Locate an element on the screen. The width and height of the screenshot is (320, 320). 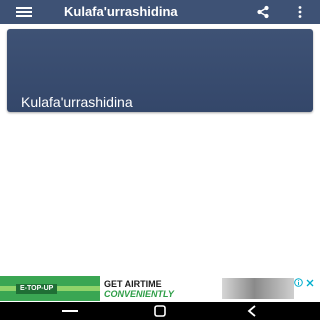
ad-headline: GET AIRTIME is located at coordinates (133, 284).